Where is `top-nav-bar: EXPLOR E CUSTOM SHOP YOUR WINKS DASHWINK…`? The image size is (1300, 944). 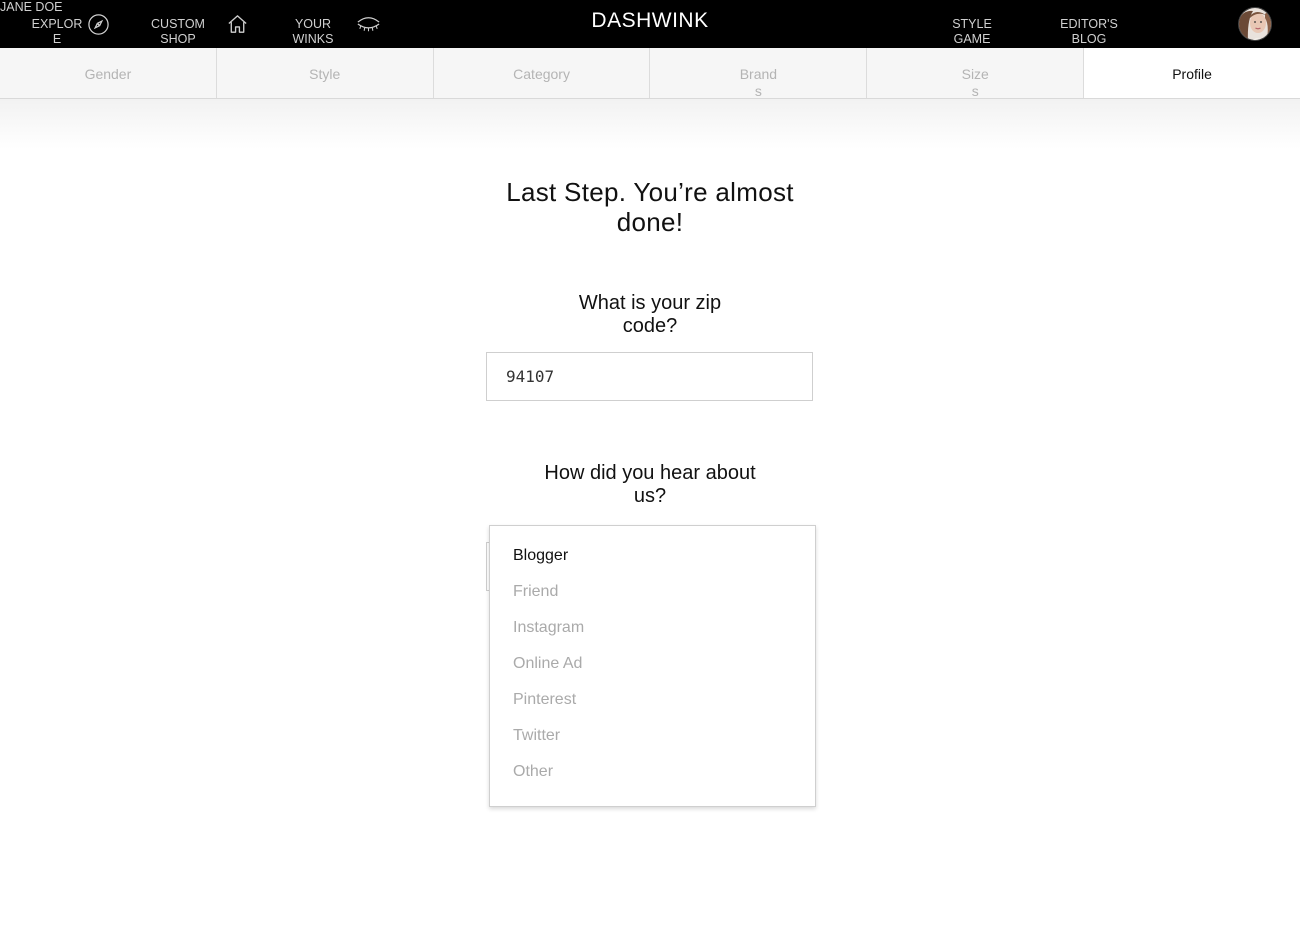
top-nav-bar: EXPLOR E CUSTOM SHOP YOUR WINKS DASHWINK… is located at coordinates (650, 24).